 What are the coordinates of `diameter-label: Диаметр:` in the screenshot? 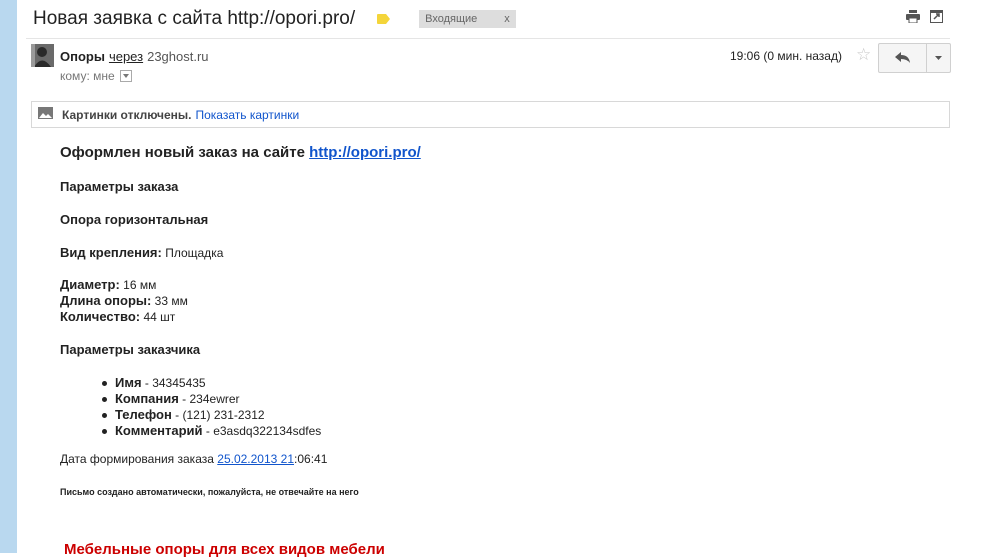 It's located at (90, 284).